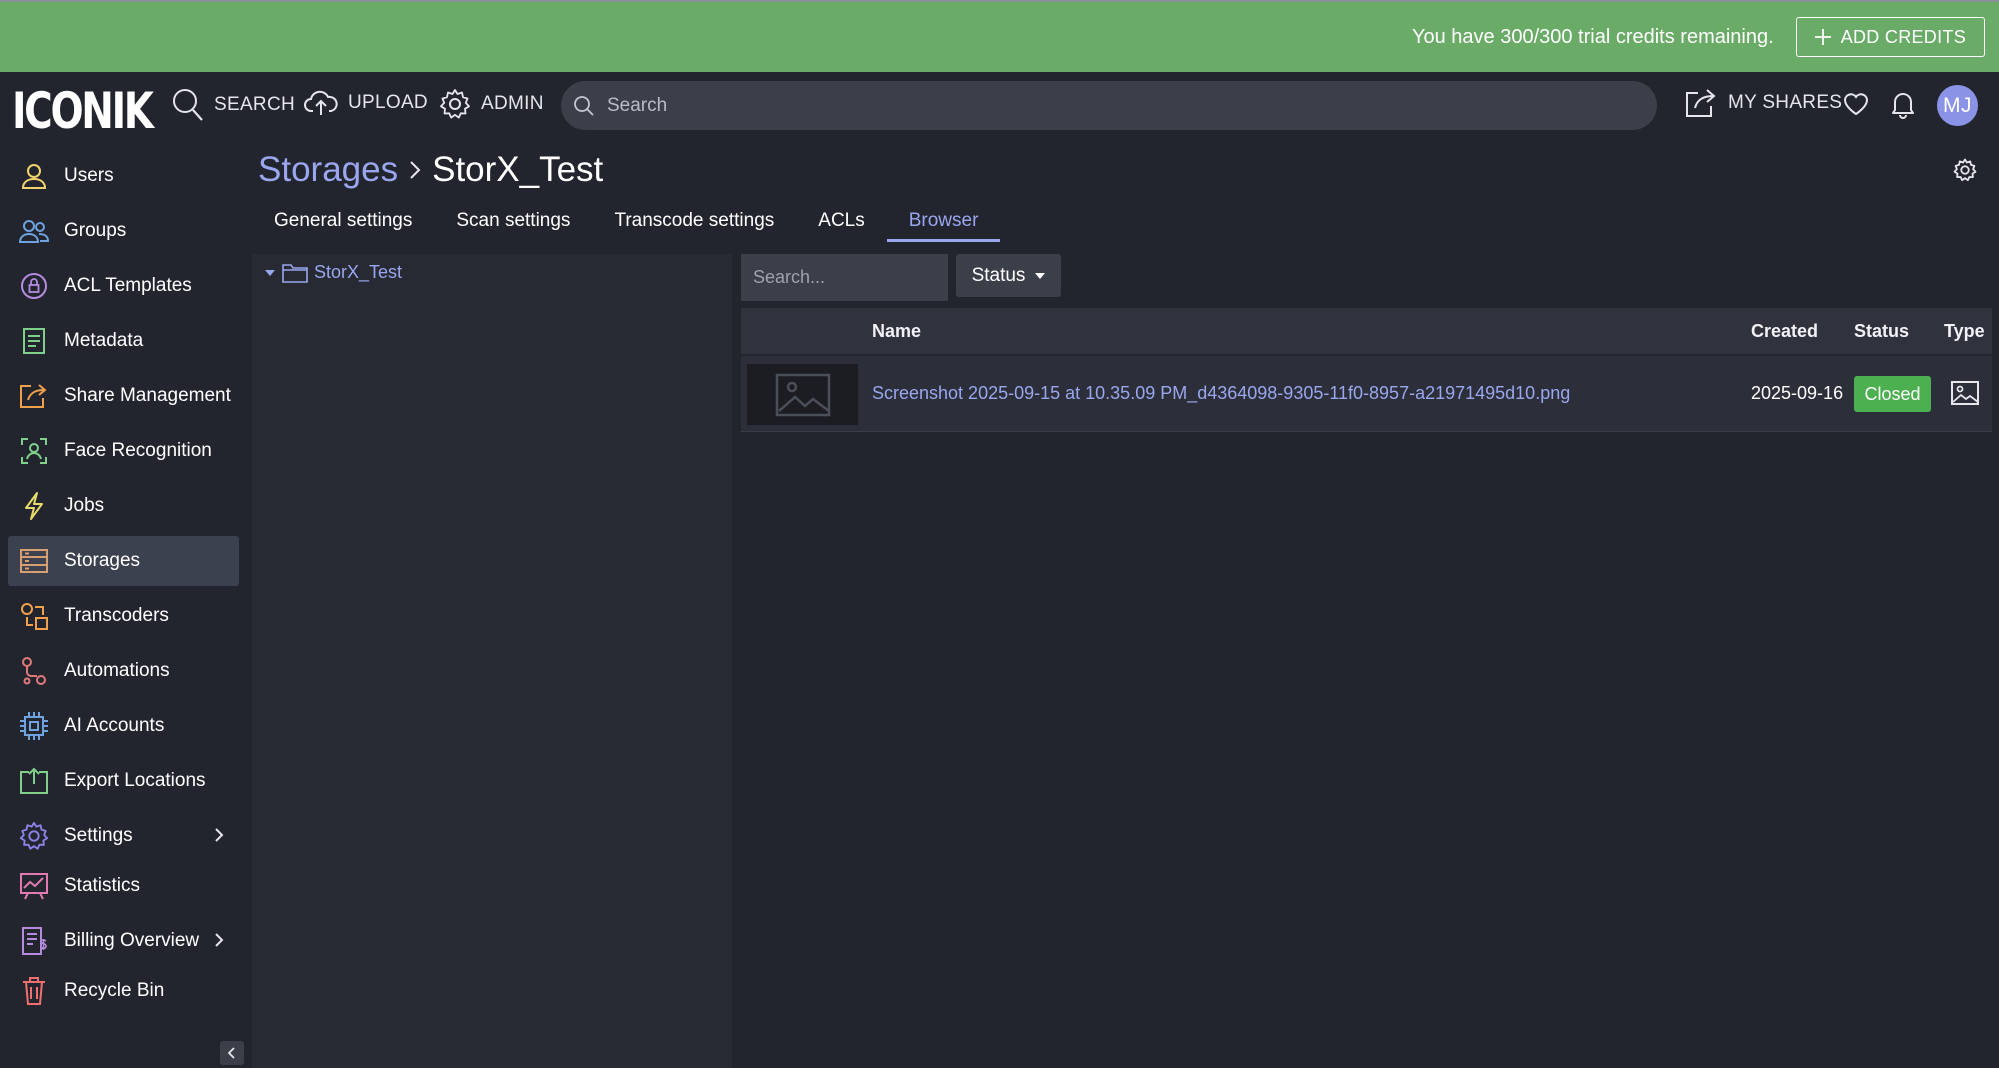  I want to click on sidebar-item-storages: Storages, so click(123, 561).